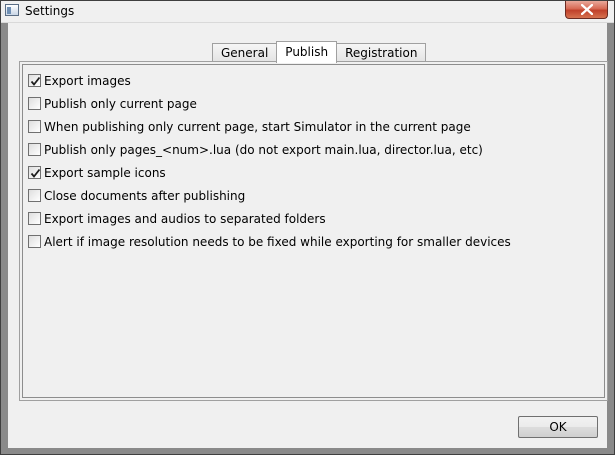 The width and height of the screenshot is (615, 455). I want to click on option-export-images: Export images, so click(269, 80).